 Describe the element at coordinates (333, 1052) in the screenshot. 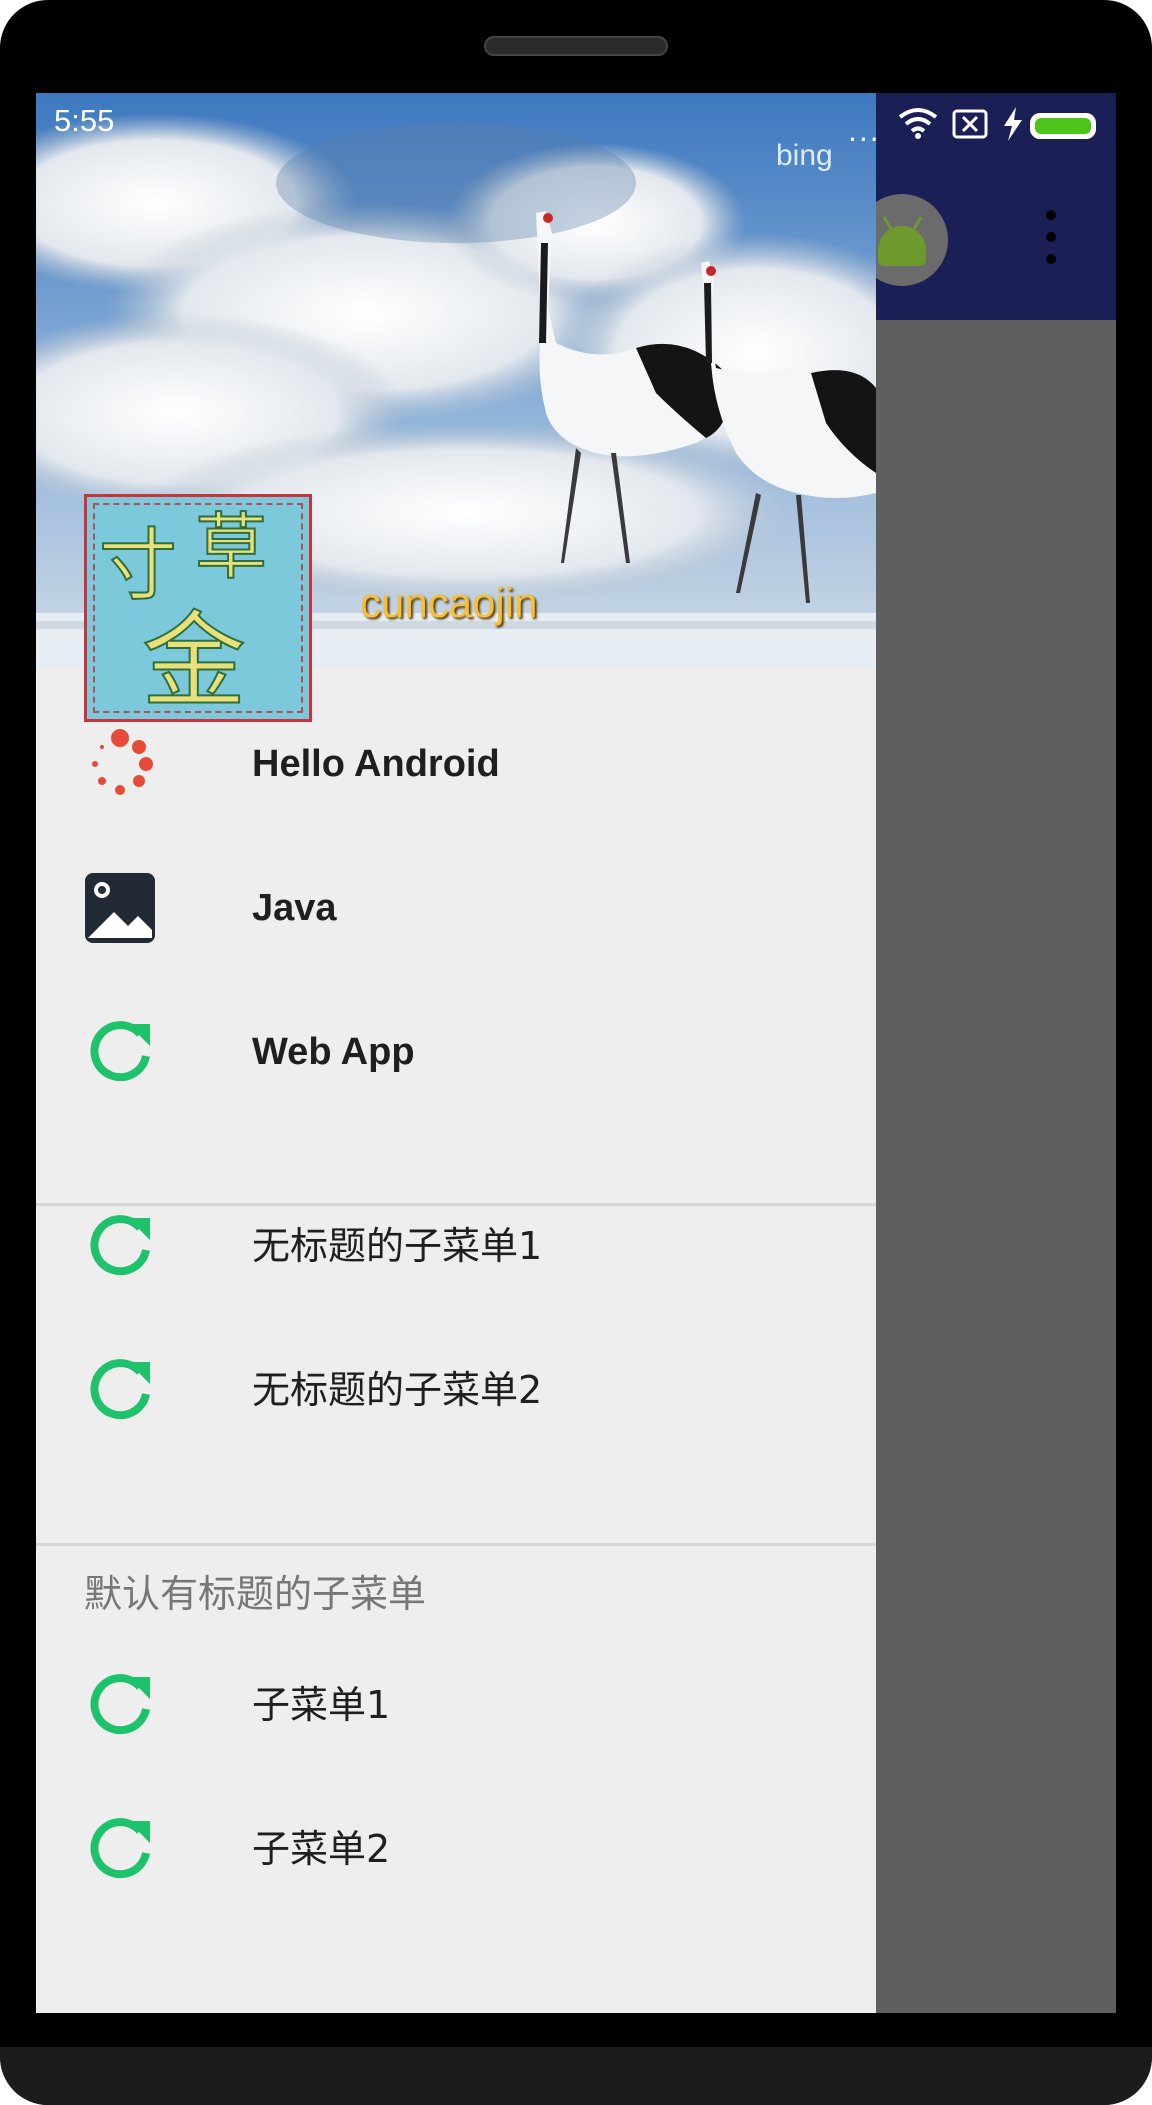

I see `menu-item-label: Web App` at that location.